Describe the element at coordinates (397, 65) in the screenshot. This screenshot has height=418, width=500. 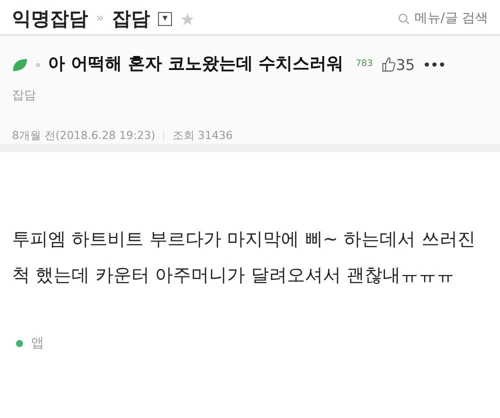
I see `like-count: 35` at that location.